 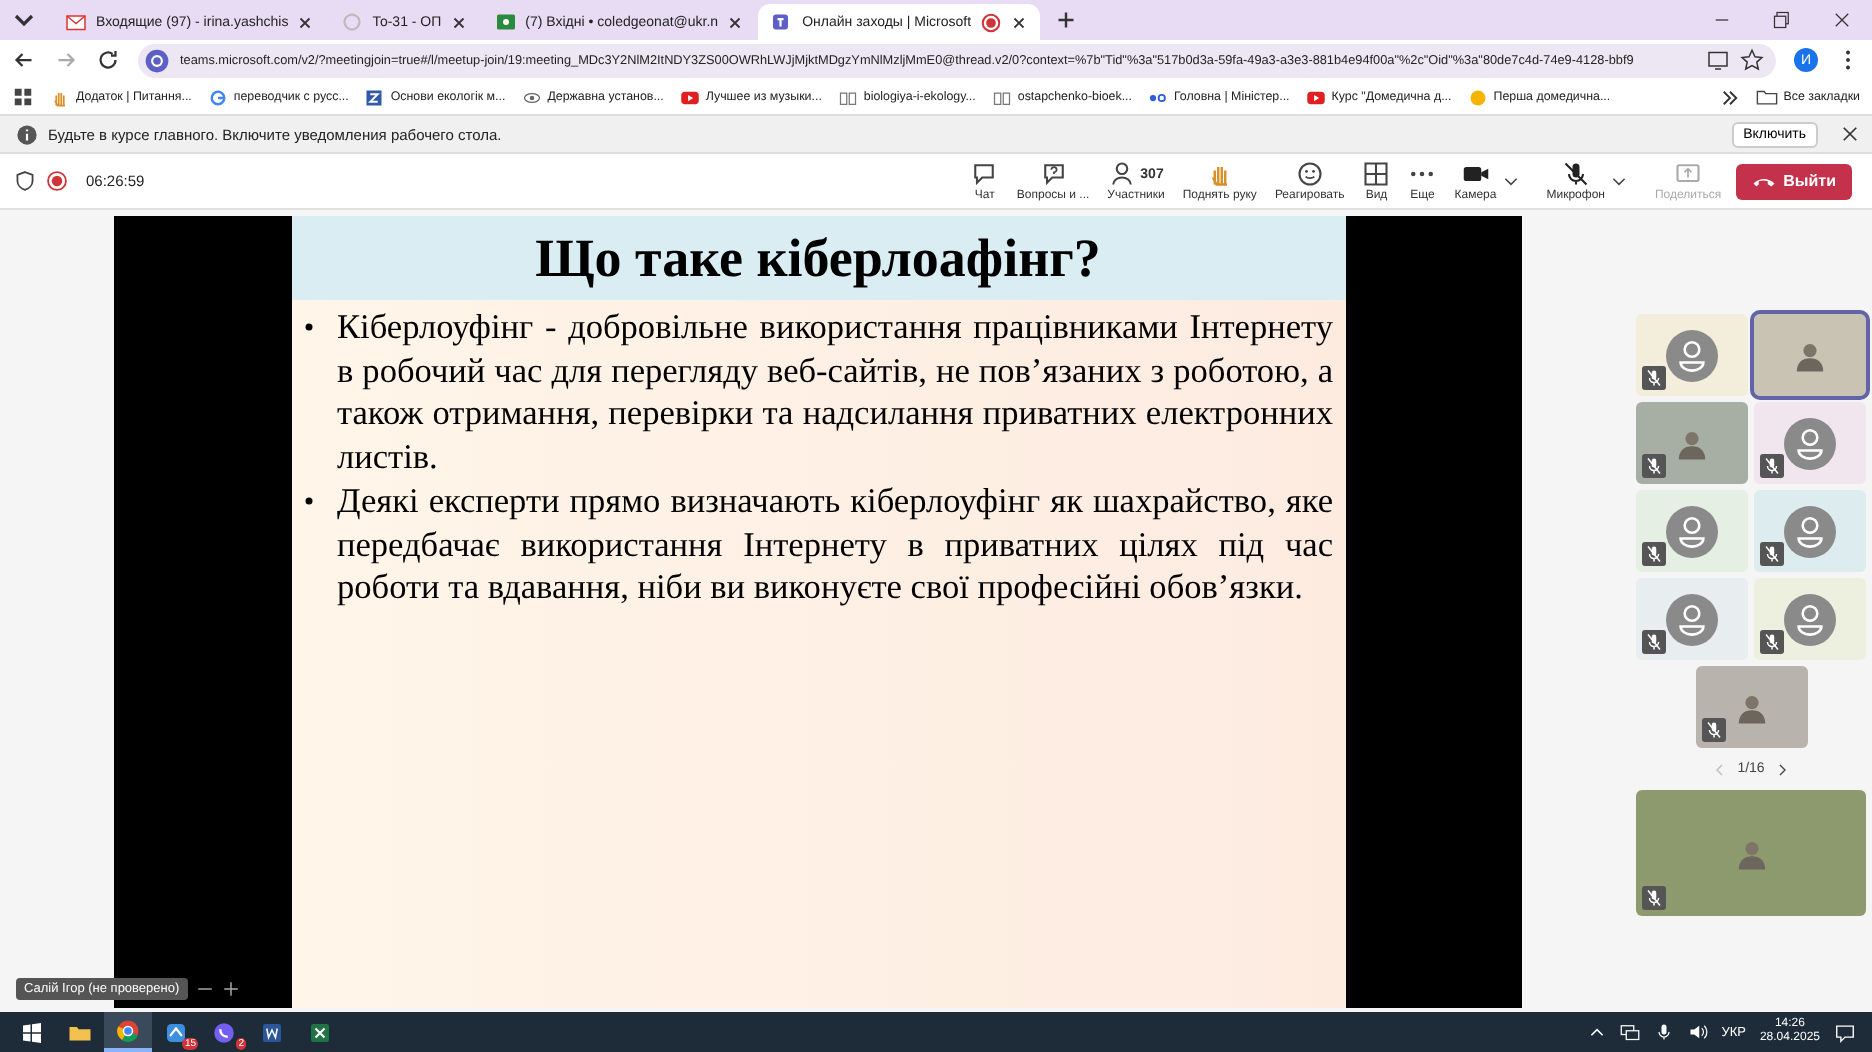 What do you see at coordinates (1663, 1032) in the screenshot?
I see `microphone-icon` at bounding box center [1663, 1032].